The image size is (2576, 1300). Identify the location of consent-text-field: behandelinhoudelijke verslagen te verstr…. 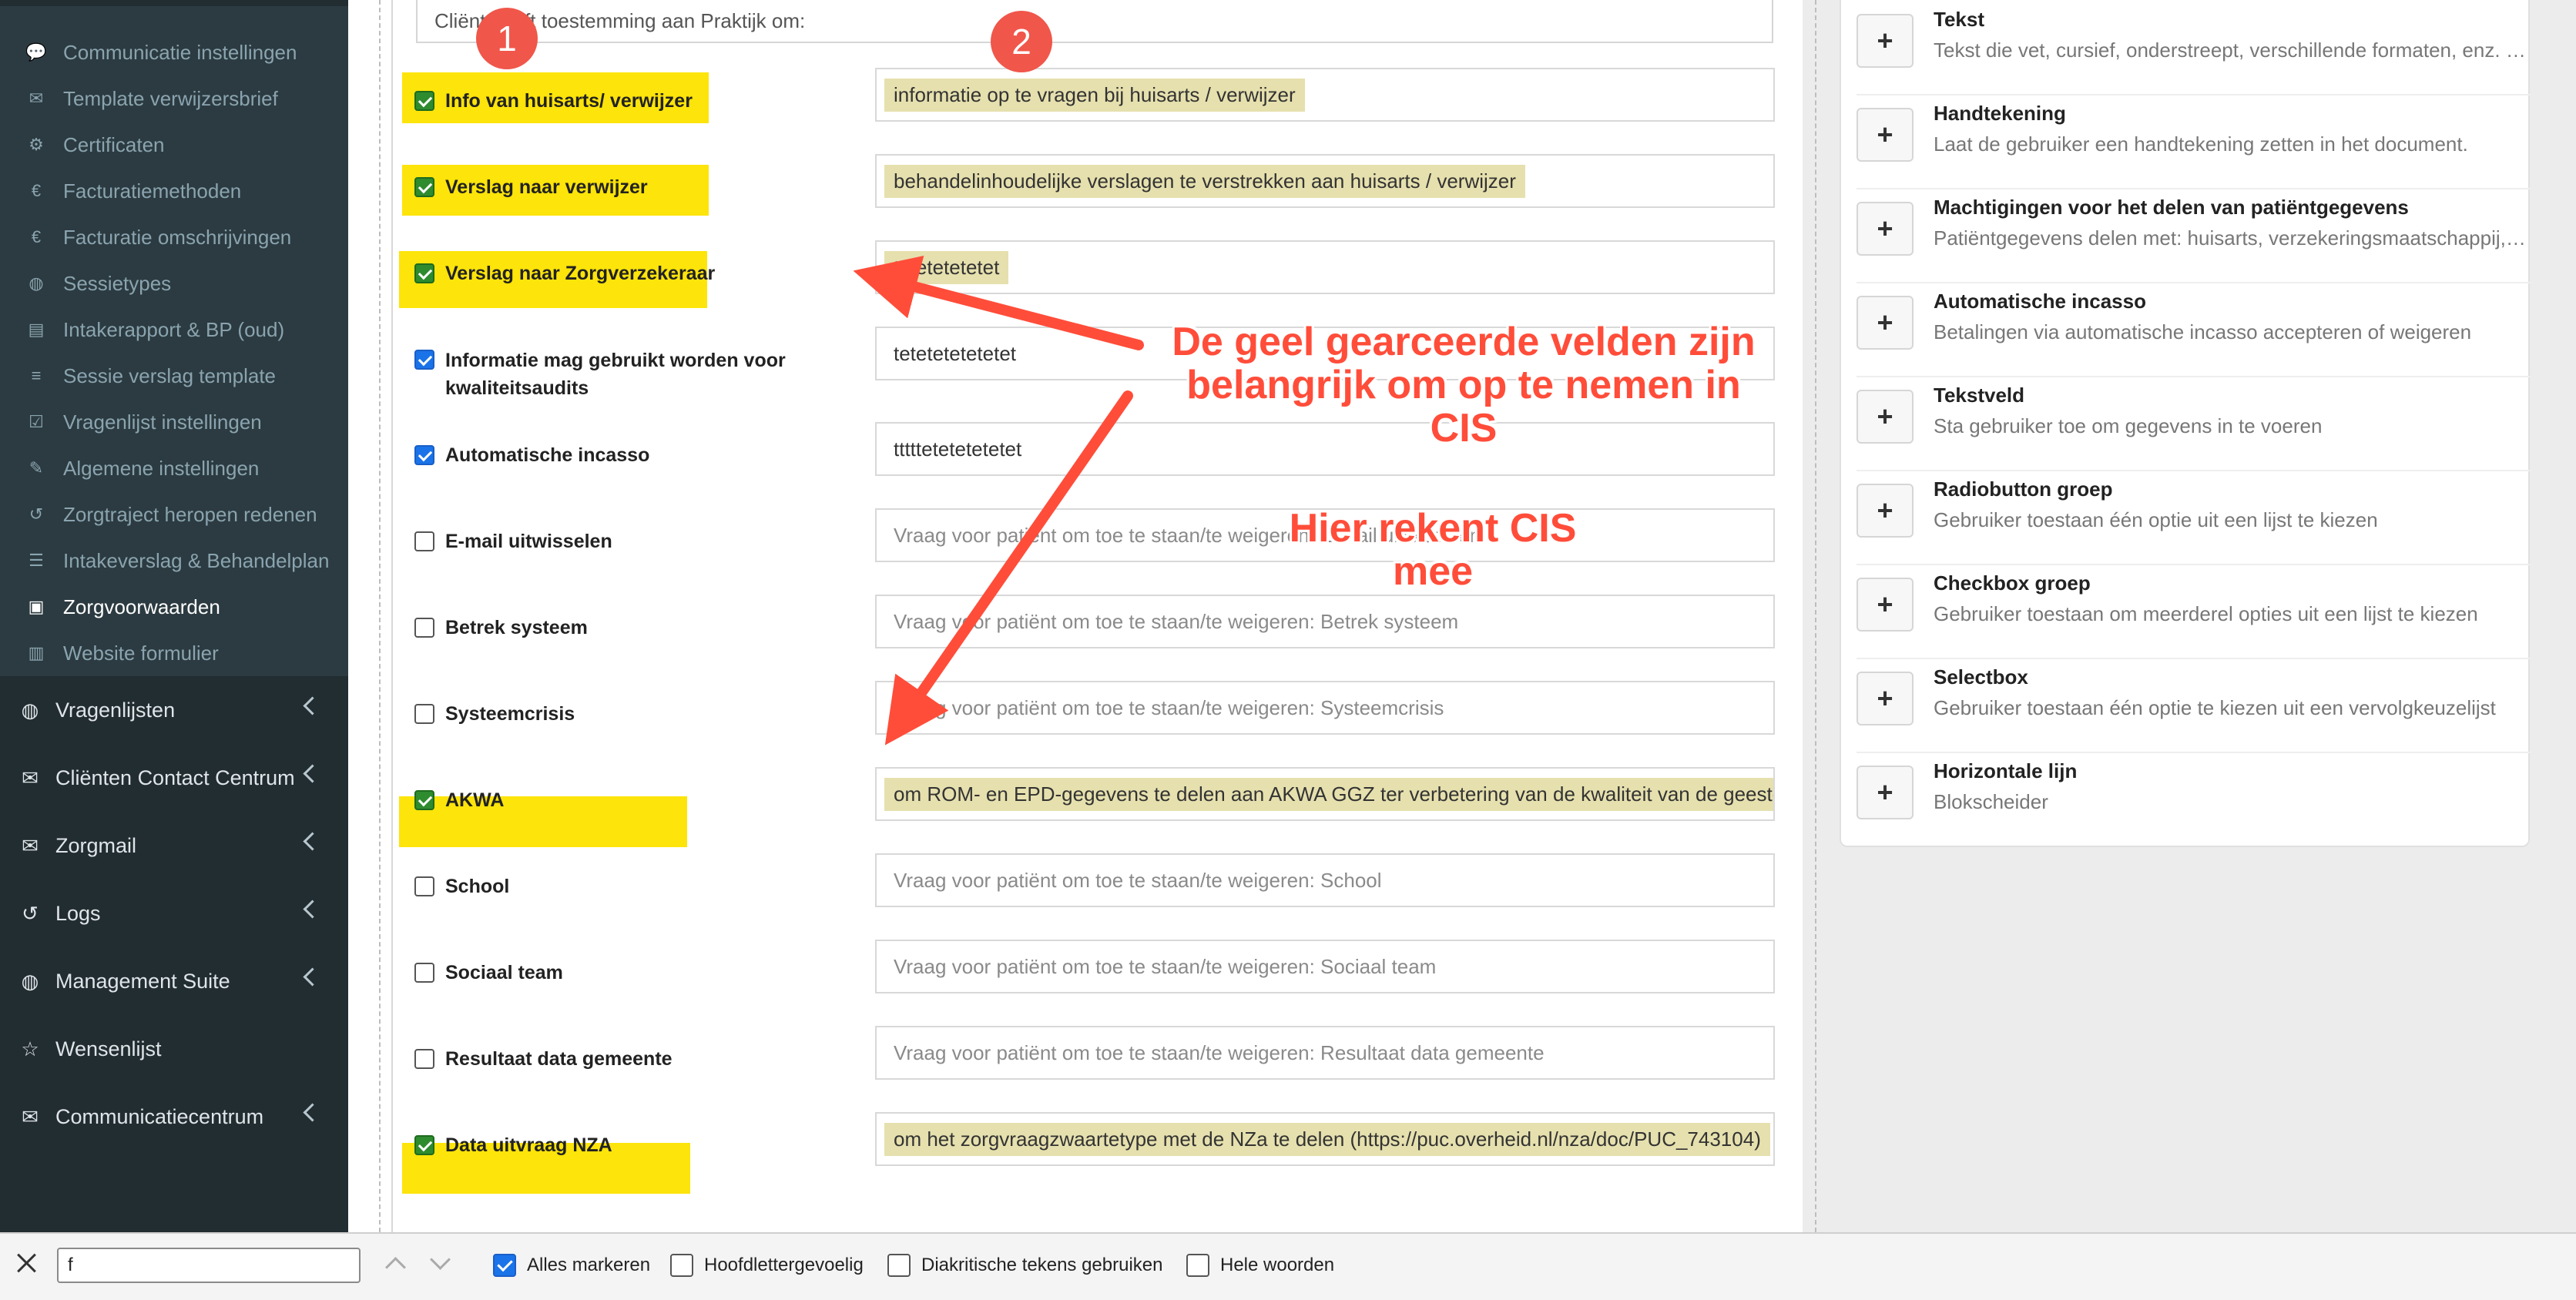
(1325, 181).